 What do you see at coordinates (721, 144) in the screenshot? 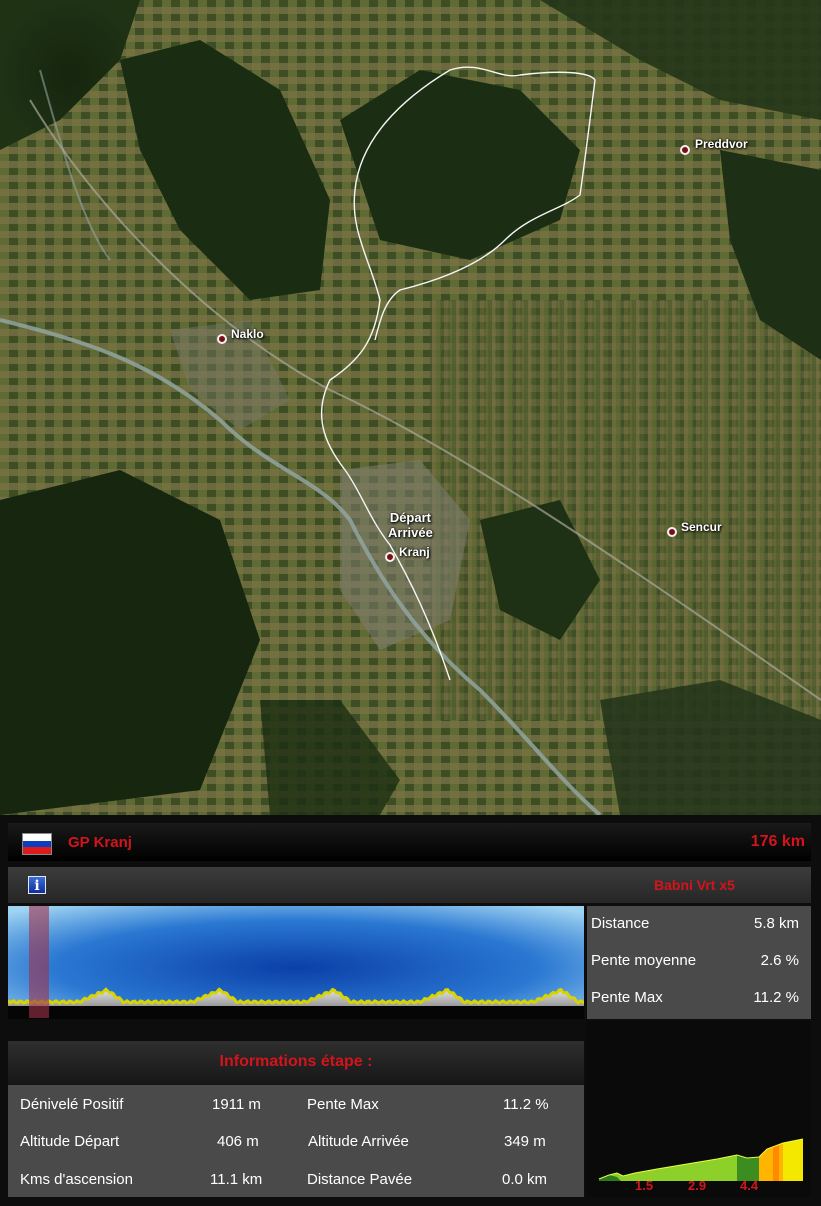
I see `place-label-preddvor: Preddvor` at bounding box center [721, 144].